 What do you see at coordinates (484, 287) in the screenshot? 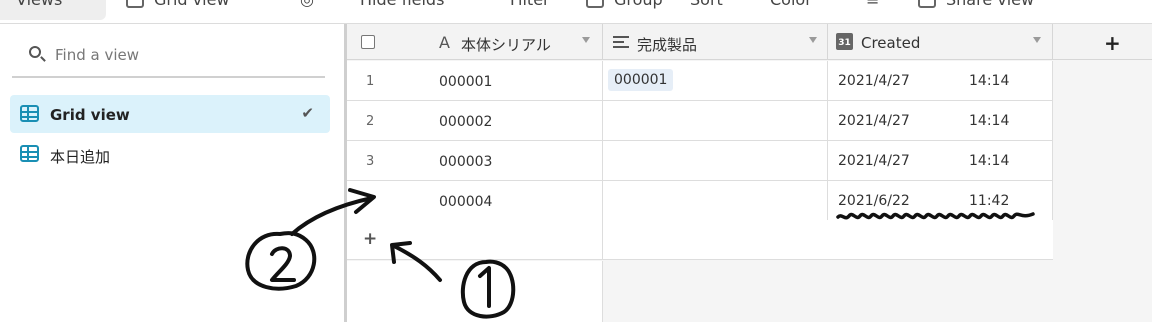
I see `numeral-1-mark` at bounding box center [484, 287].